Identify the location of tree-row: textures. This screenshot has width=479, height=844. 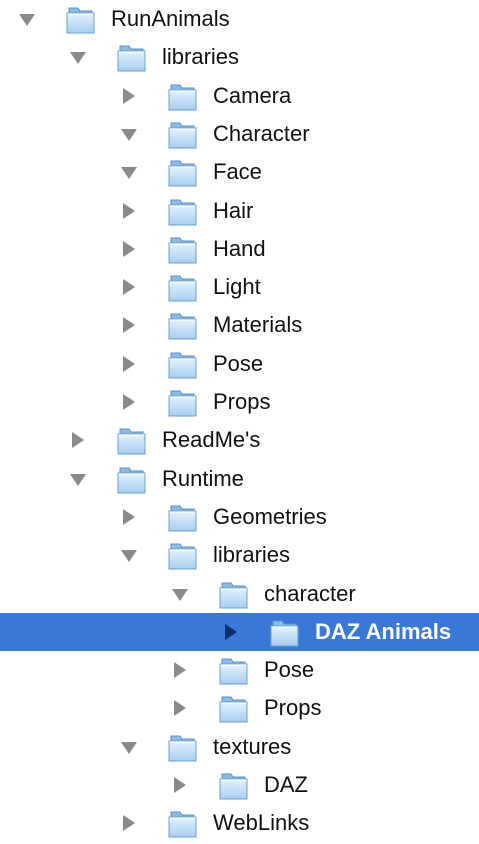
(239, 747).